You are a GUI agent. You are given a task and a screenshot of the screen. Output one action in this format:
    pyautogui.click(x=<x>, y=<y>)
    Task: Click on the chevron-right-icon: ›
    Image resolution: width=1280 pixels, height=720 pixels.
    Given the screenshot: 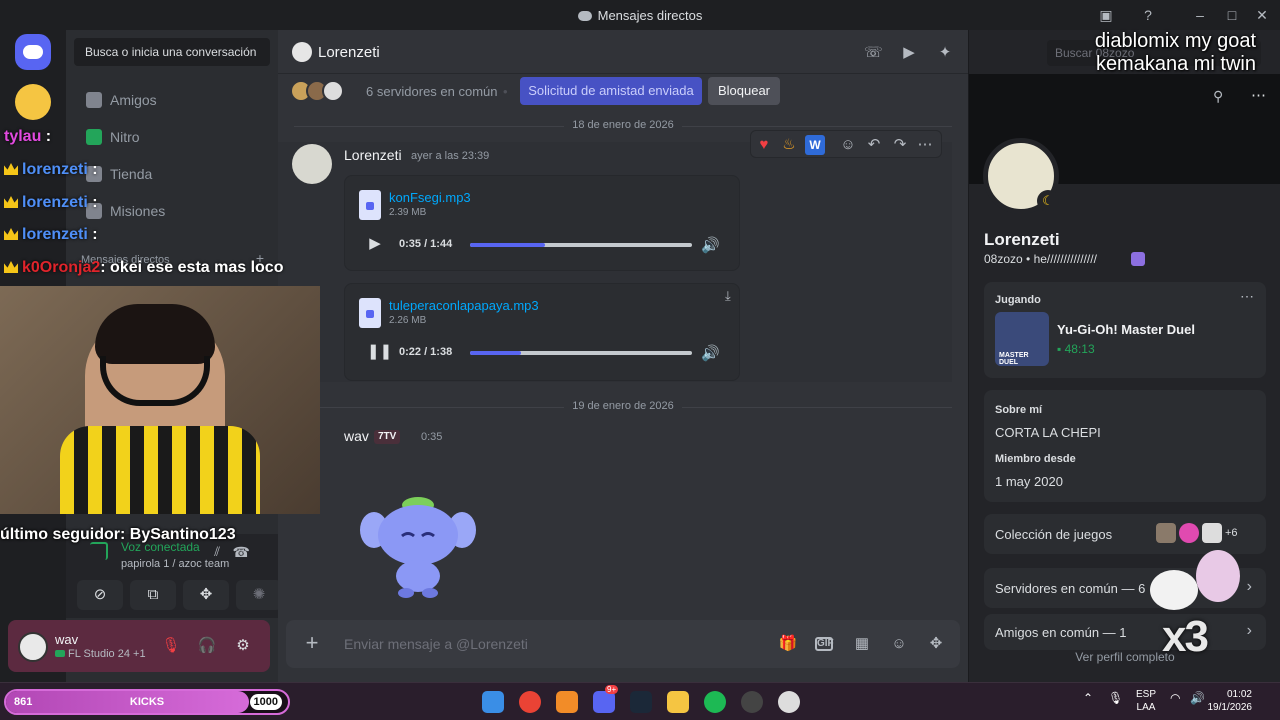 What is the action you would take?
    pyautogui.click(x=1249, y=586)
    